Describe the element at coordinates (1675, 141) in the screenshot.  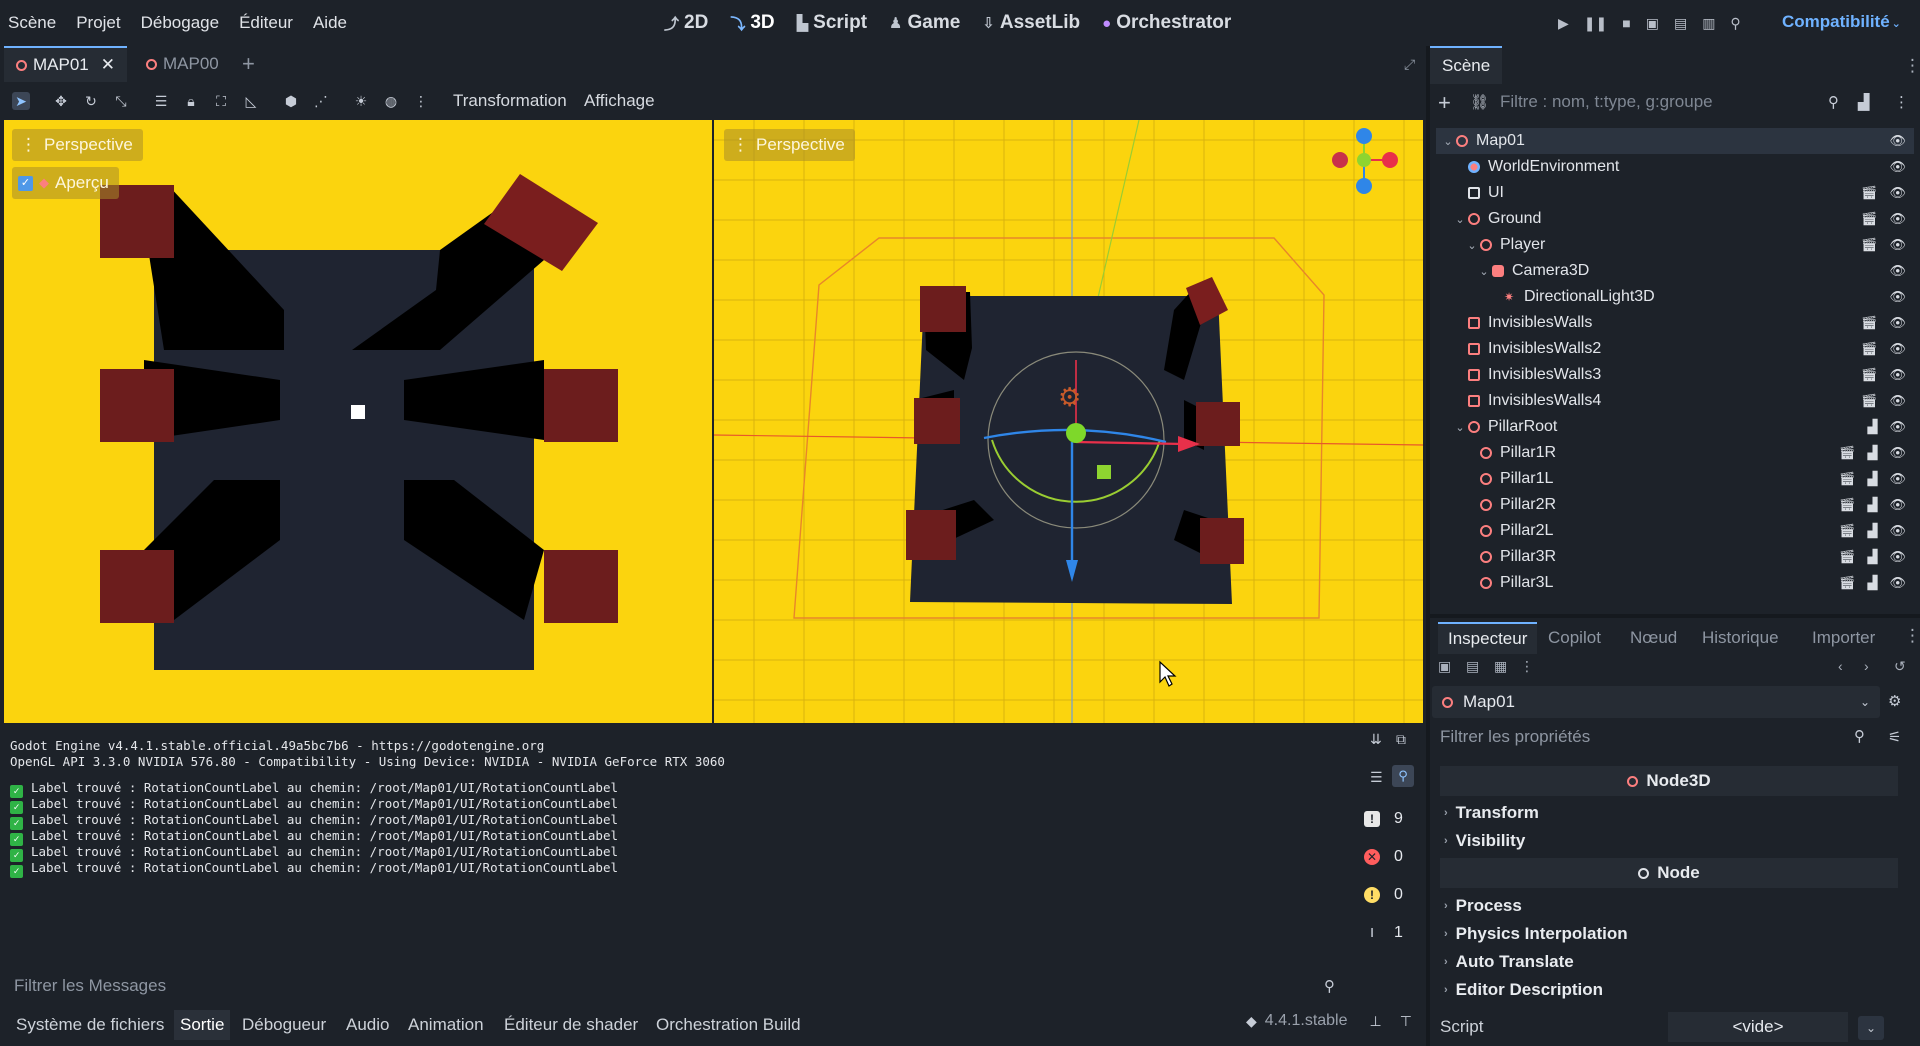
I see `tree-node-map01: ⌄ Map01 👁︎` at that location.